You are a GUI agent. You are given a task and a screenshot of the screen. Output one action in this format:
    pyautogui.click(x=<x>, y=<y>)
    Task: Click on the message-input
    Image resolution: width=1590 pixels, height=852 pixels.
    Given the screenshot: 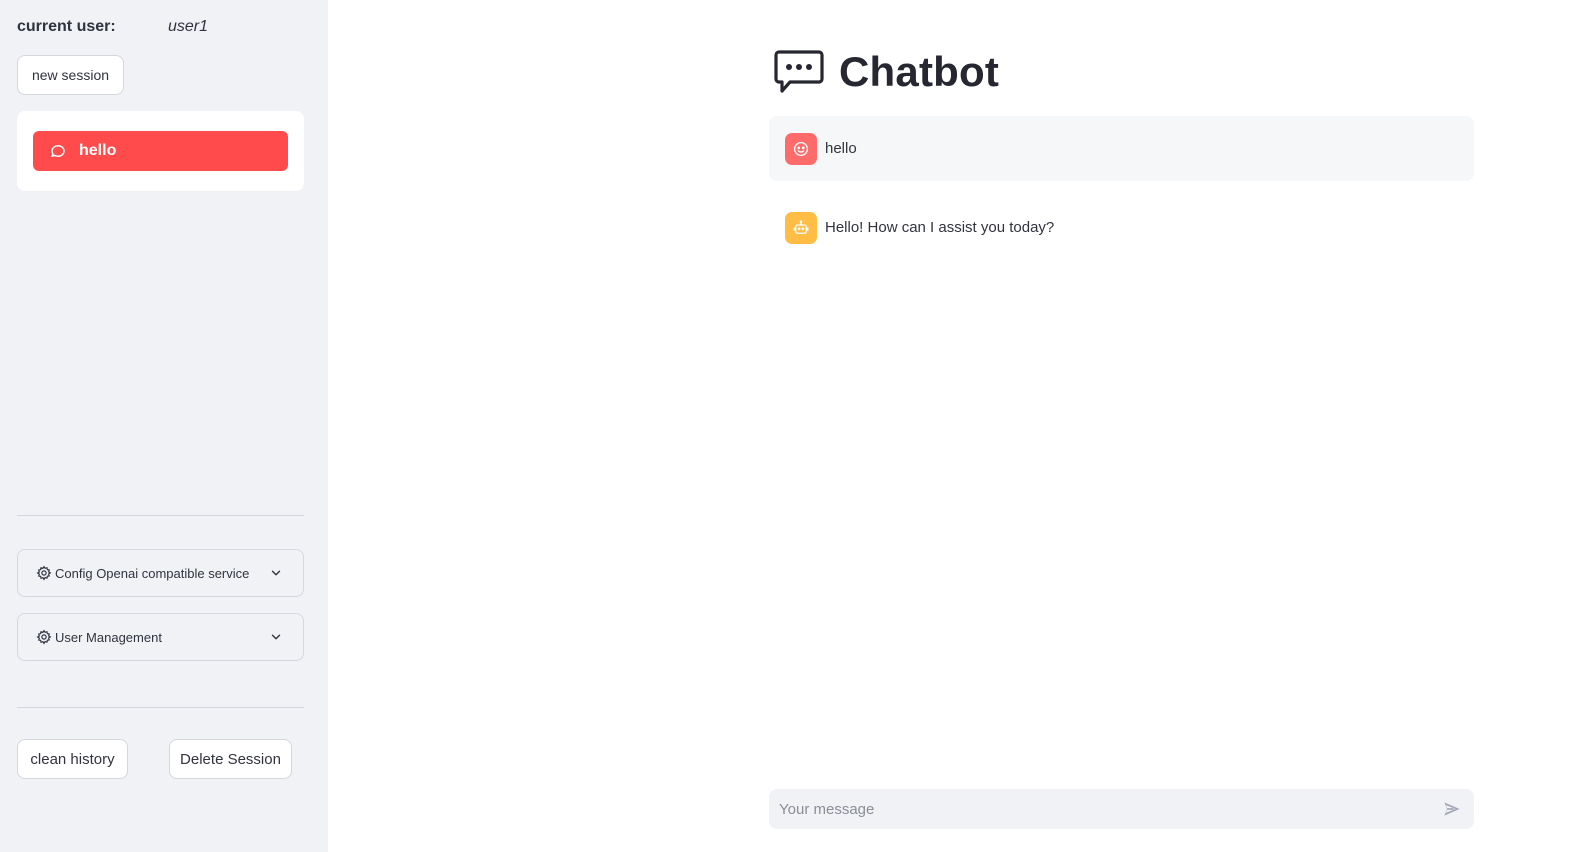 What is the action you would take?
    pyautogui.click(x=1109, y=809)
    